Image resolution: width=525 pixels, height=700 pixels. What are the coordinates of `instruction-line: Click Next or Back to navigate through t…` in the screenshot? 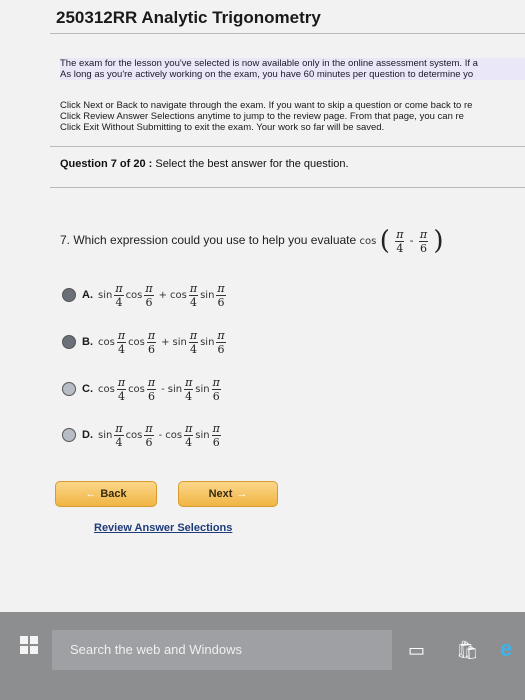 It's located at (266, 105).